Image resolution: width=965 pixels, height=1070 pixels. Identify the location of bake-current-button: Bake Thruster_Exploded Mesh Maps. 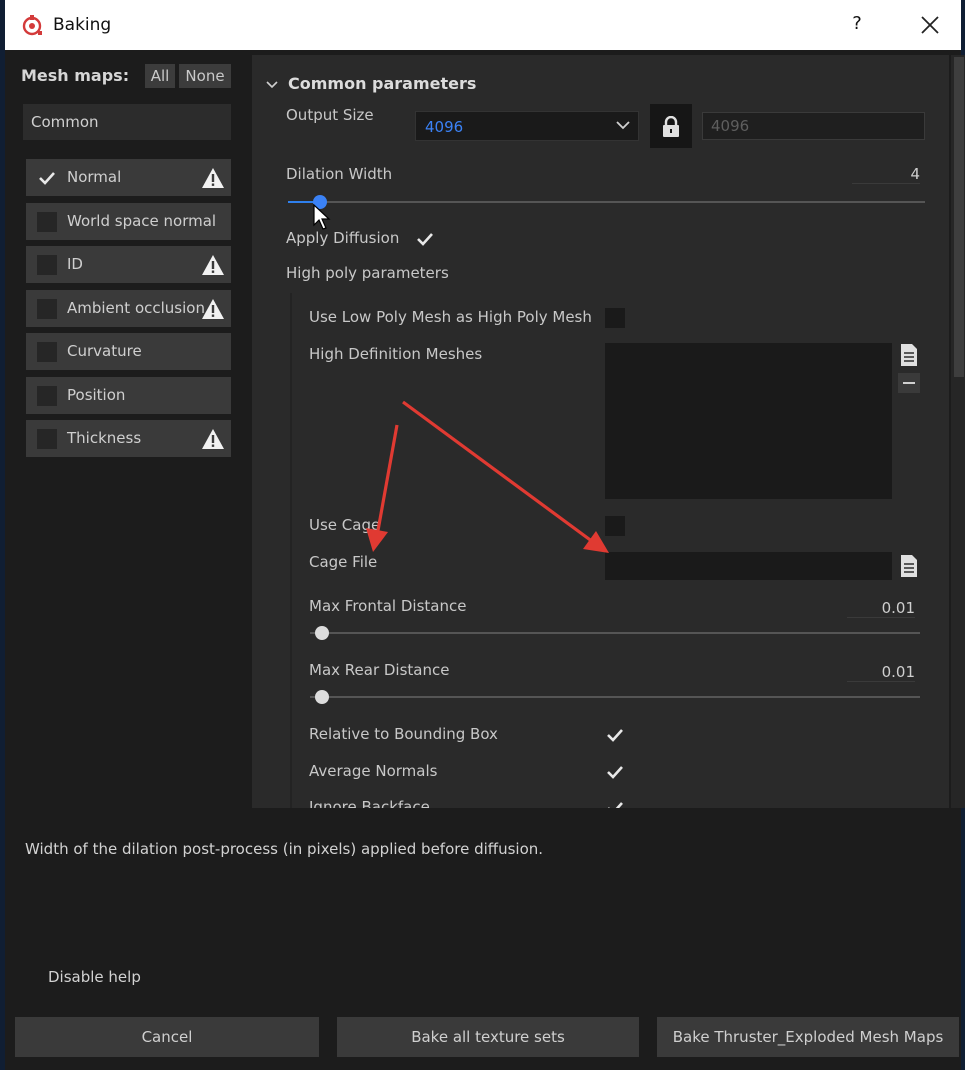
(808, 1037).